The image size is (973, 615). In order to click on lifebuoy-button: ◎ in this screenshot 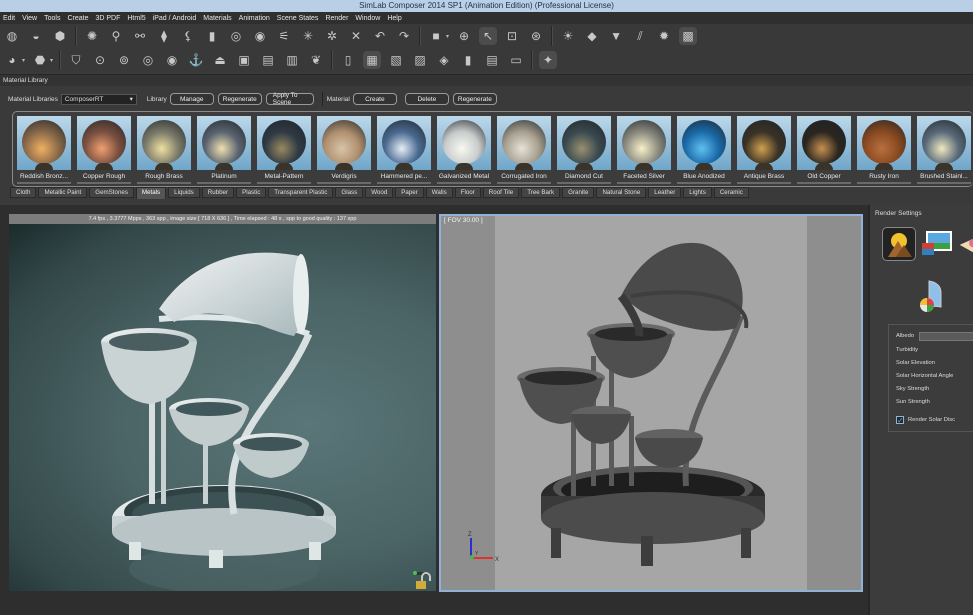, I will do `click(148, 60)`.